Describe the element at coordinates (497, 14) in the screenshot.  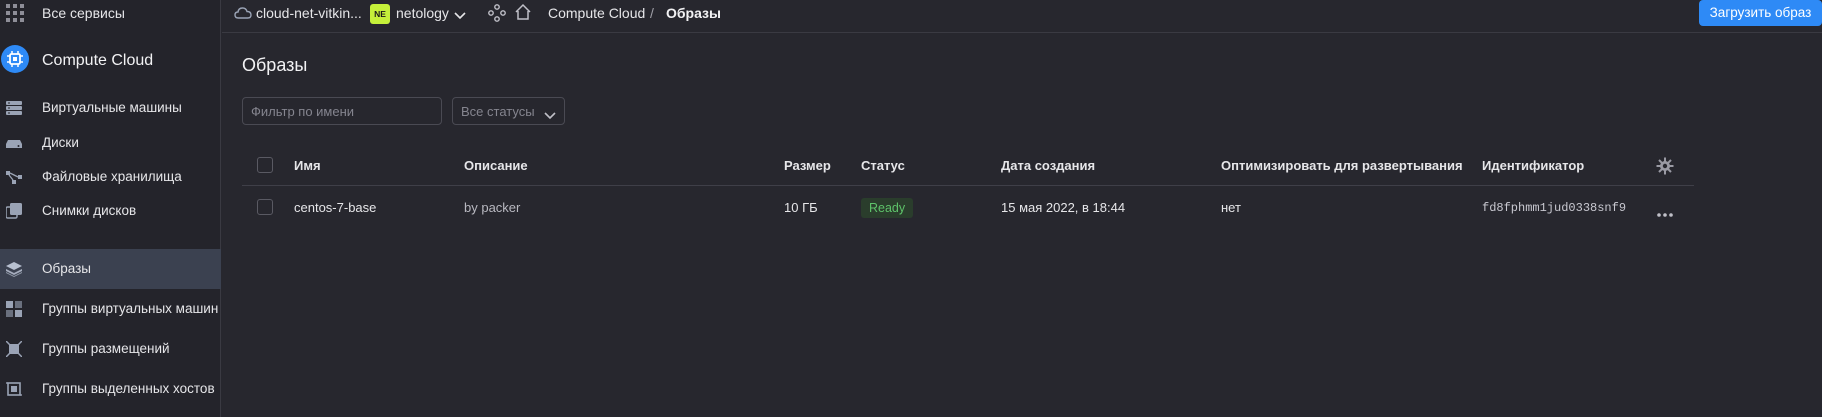
I see `network-nodes-icon` at that location.